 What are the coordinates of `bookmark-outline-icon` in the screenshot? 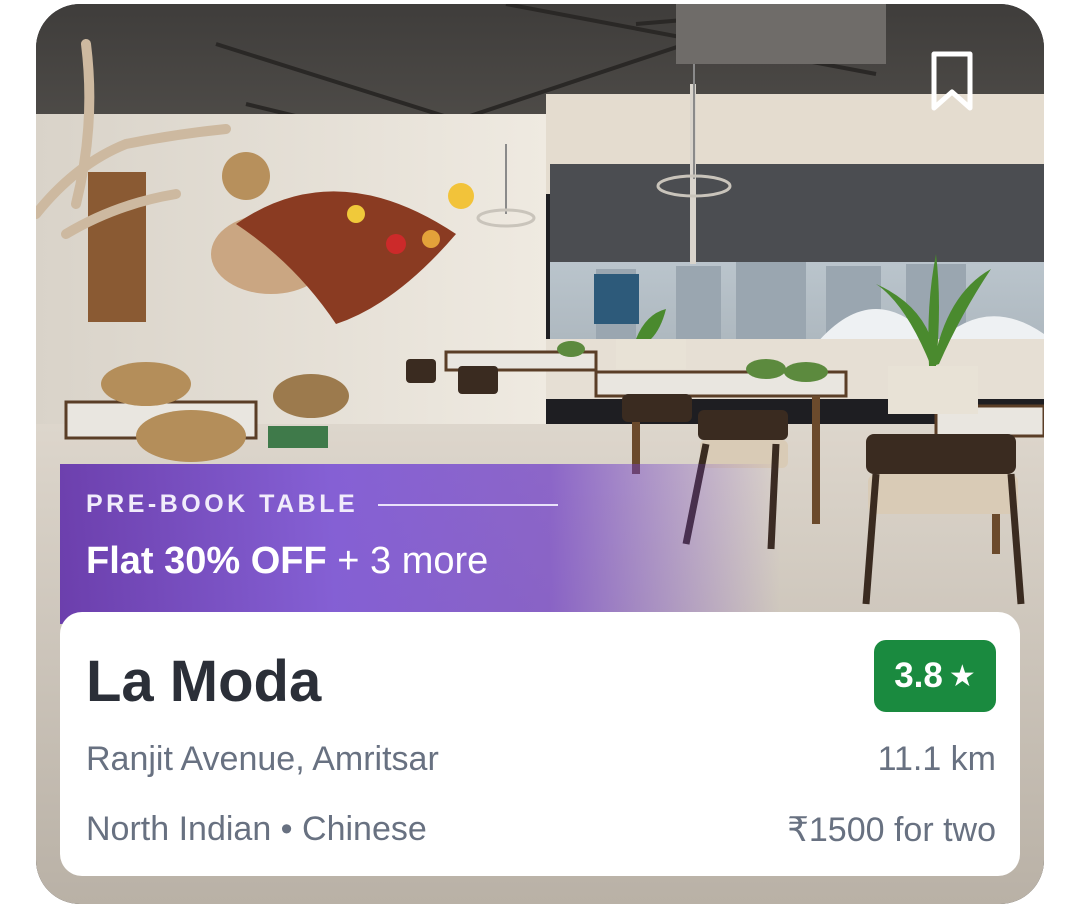 It's located at (952, 81).